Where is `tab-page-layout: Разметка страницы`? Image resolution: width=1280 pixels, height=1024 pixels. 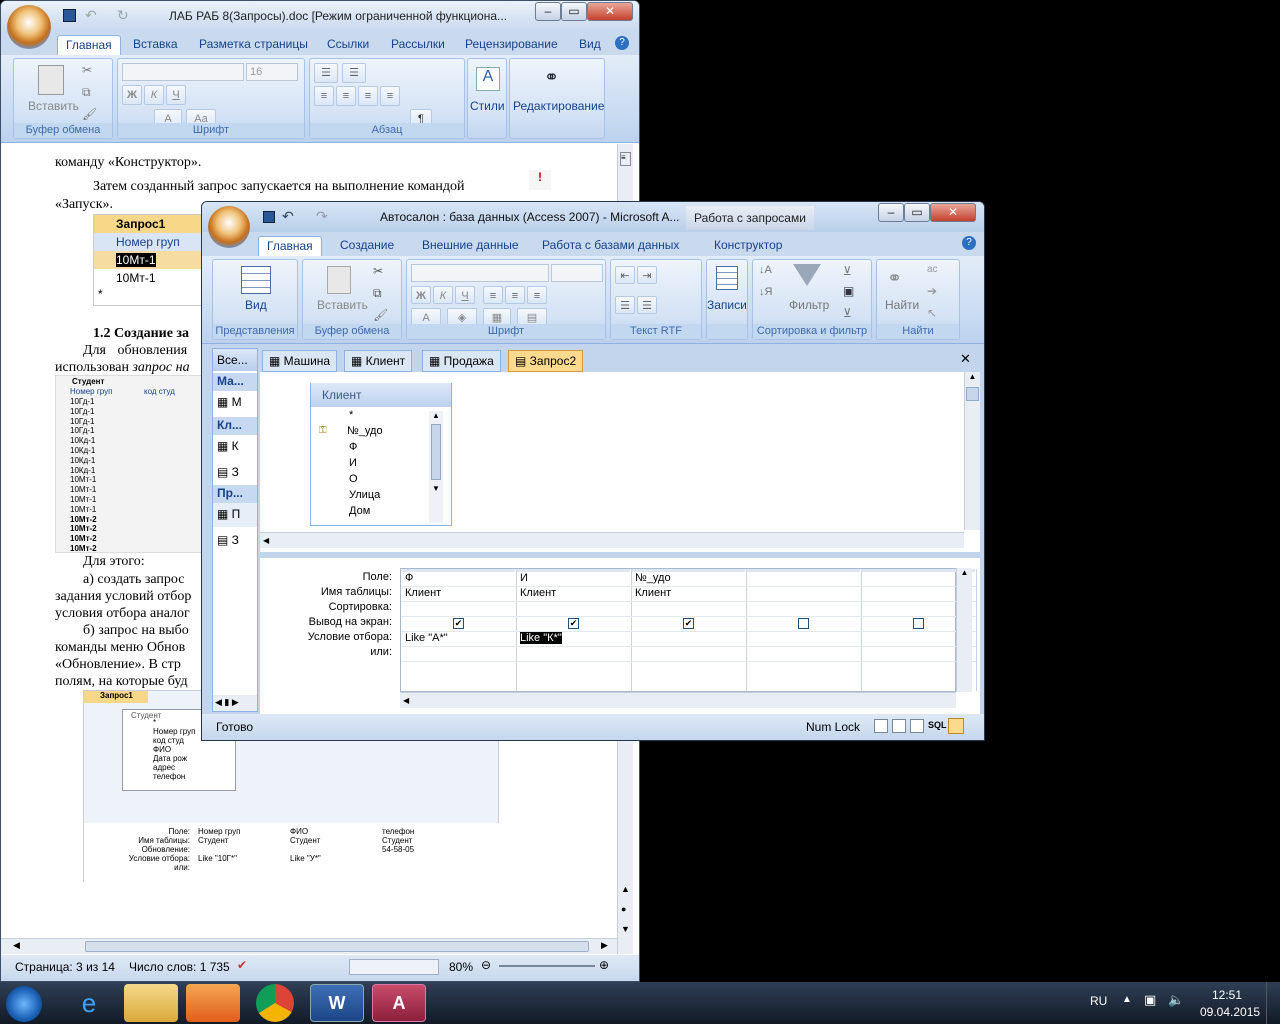
tab-page-layout: Разметка страницы is located at coordinates (253, 45).